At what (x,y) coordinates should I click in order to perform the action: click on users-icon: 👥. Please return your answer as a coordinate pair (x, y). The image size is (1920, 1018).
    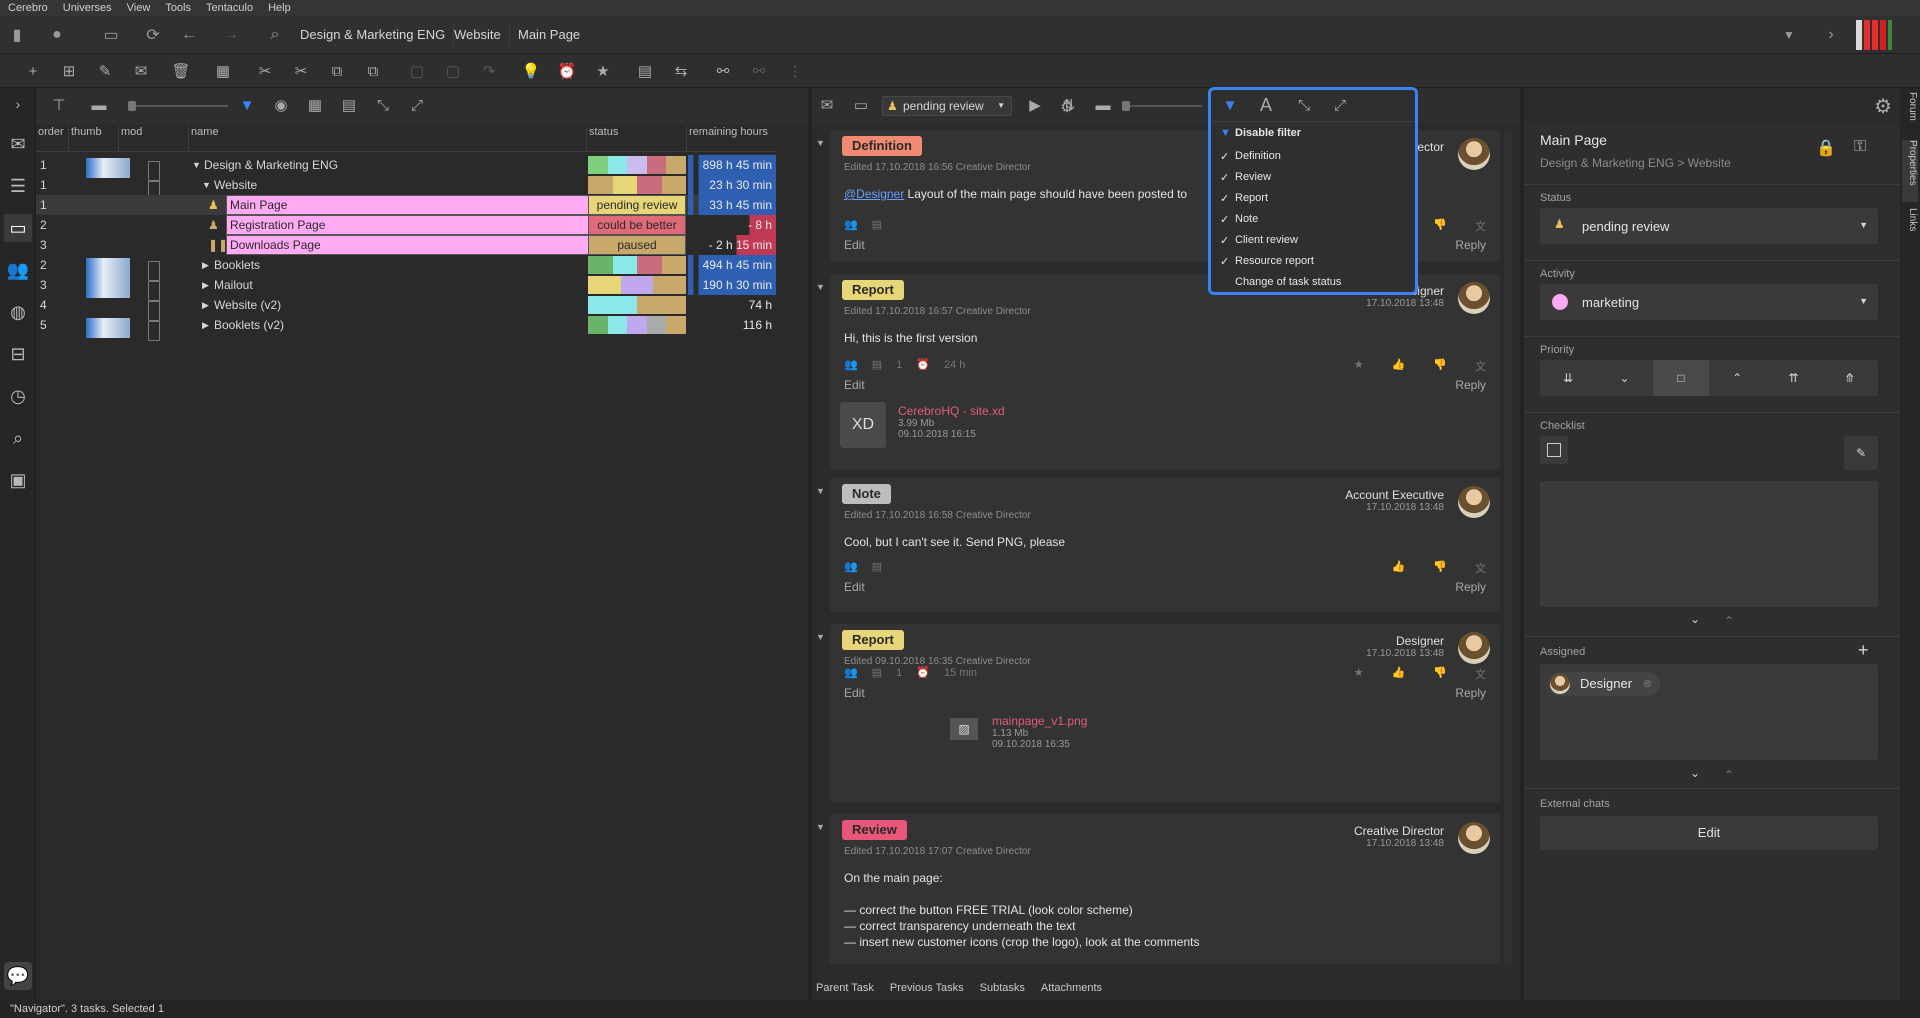
    Looking at the image, I should click on (18, 270).